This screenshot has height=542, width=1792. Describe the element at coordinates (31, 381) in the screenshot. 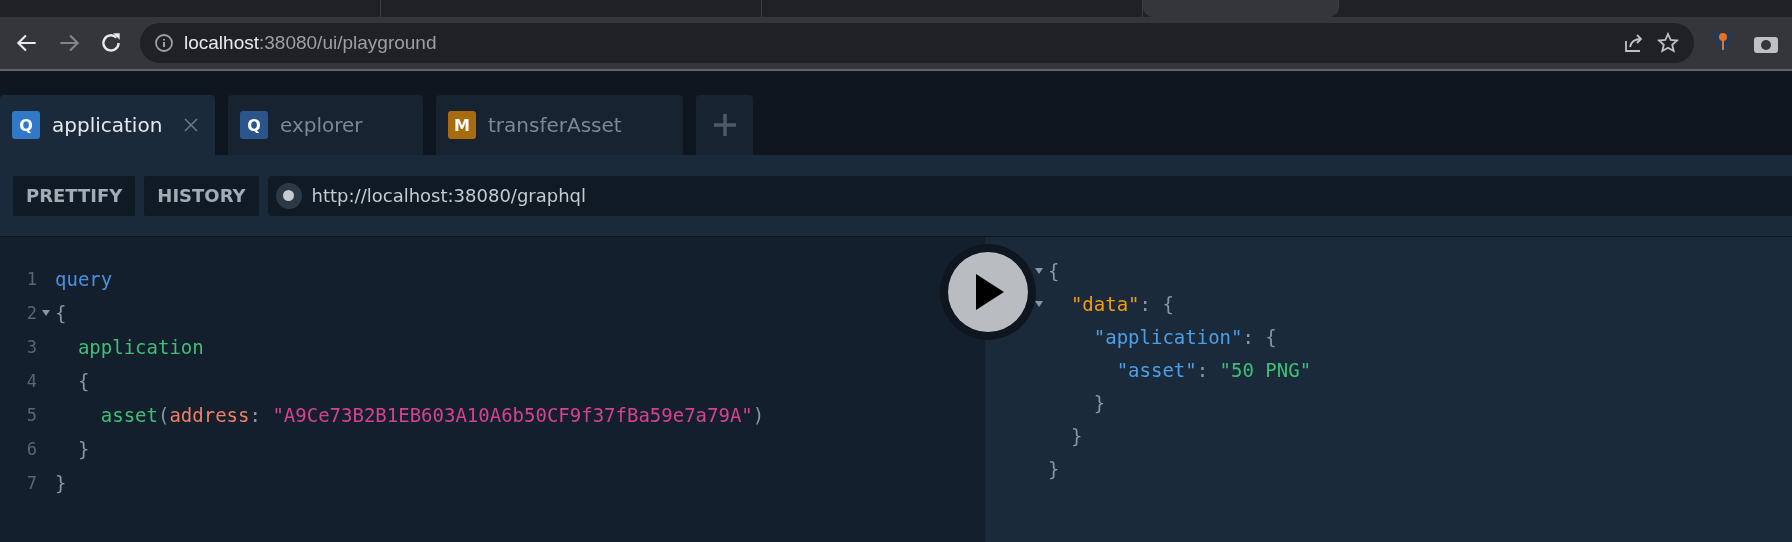

I see `line-number: 4` at that location.